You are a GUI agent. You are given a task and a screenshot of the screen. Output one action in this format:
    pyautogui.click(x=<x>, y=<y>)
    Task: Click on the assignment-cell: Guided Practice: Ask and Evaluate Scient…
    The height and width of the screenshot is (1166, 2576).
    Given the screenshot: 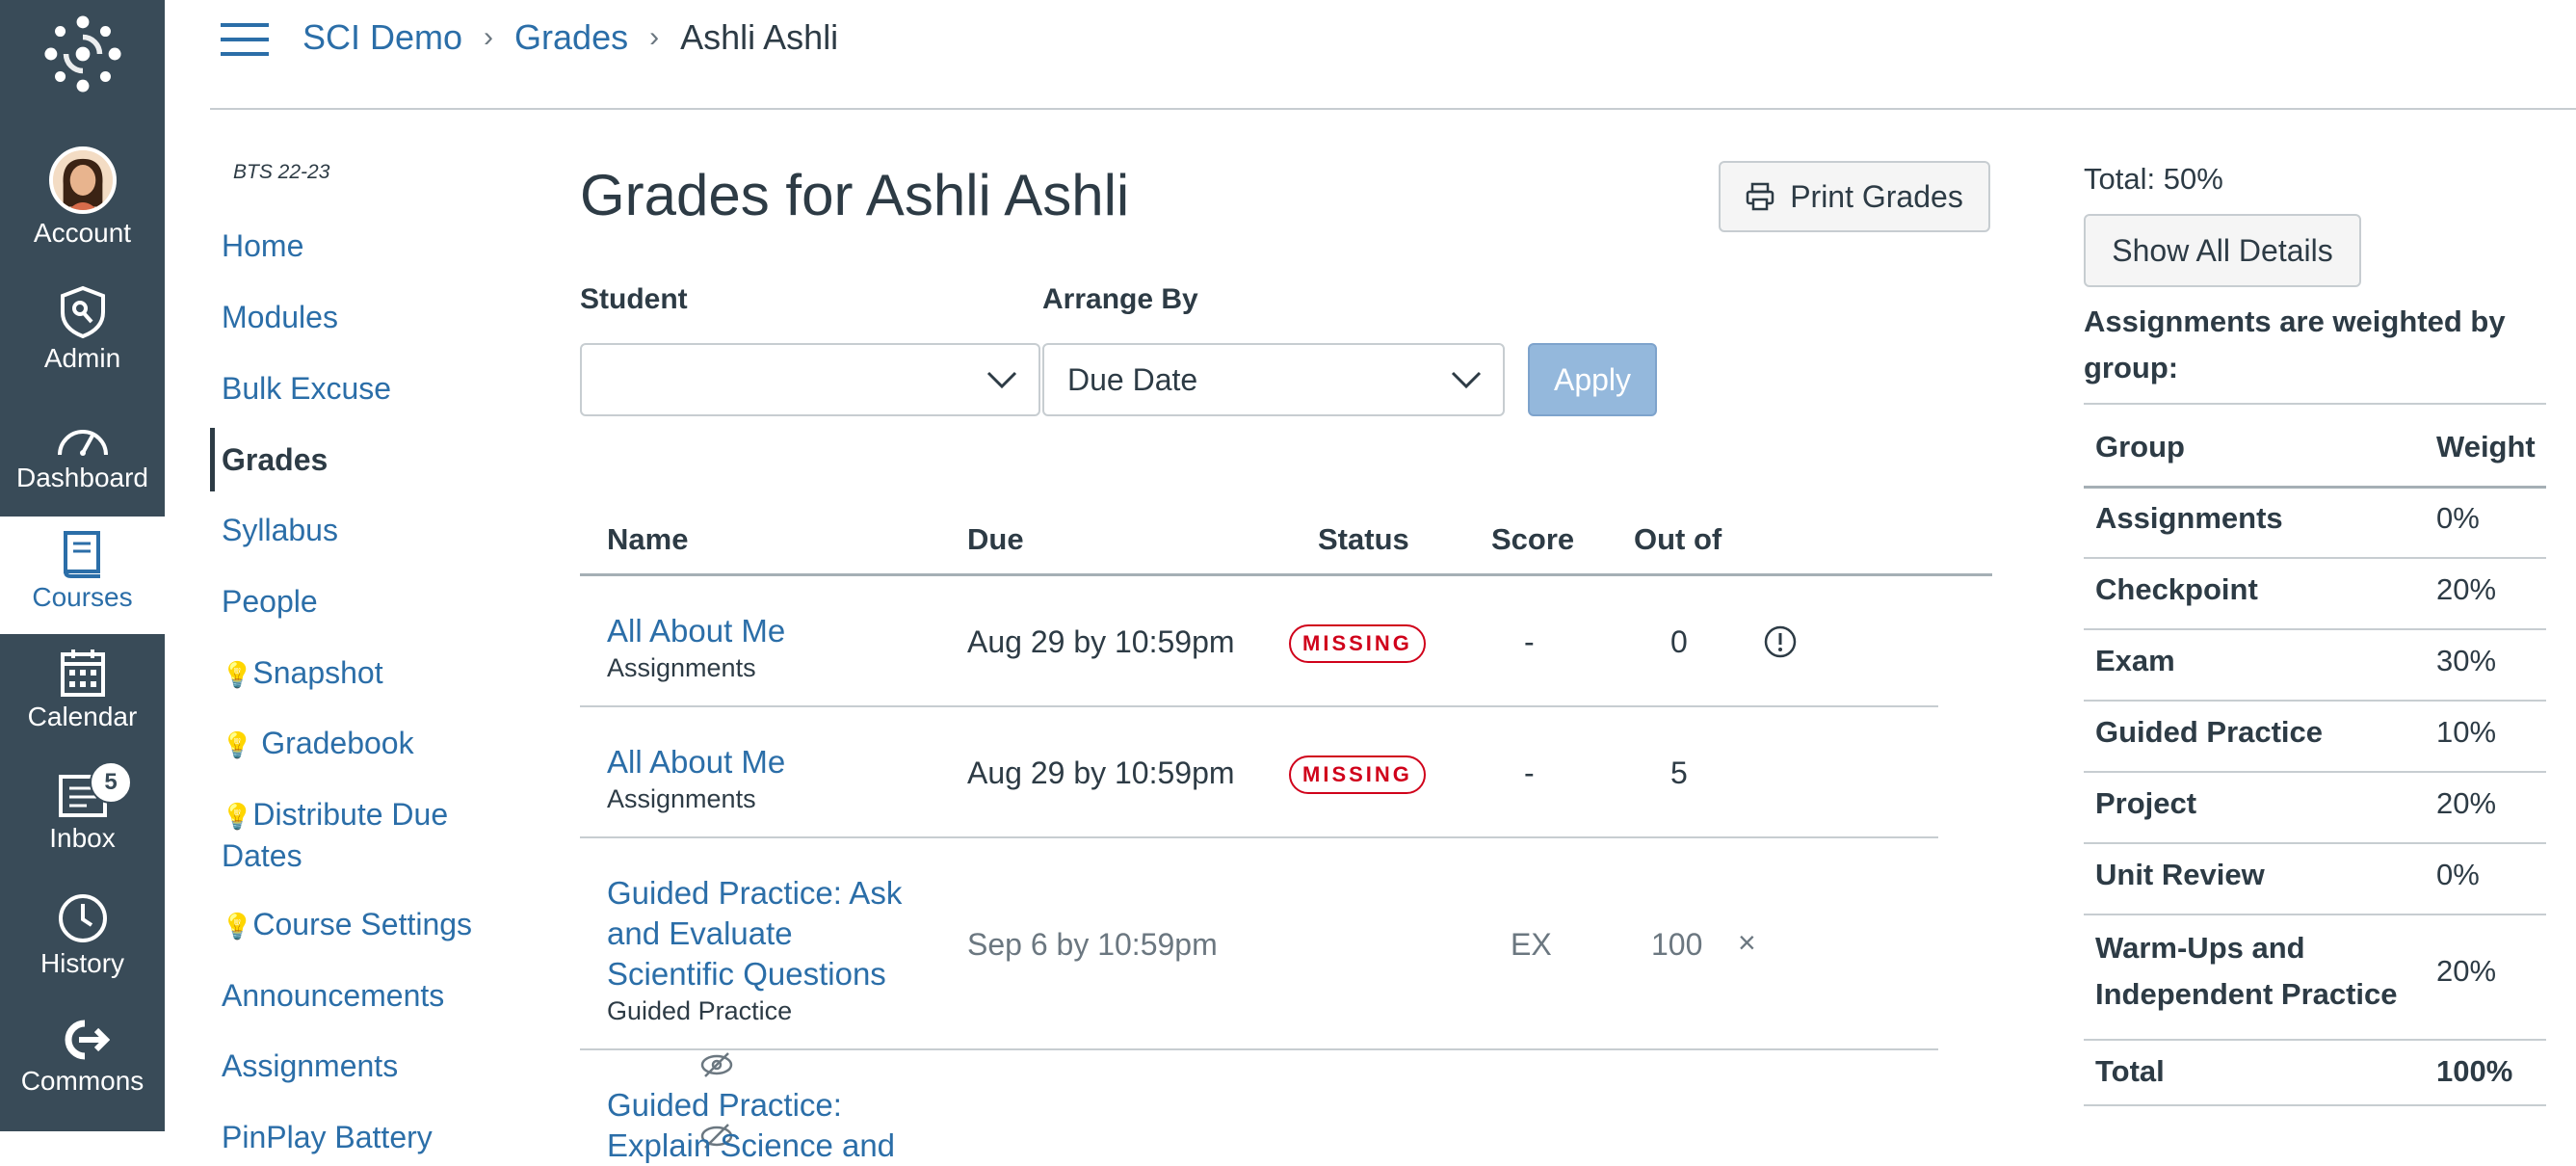 What is the action you would take?
    pyautogui.click(x=766, y=950)
    